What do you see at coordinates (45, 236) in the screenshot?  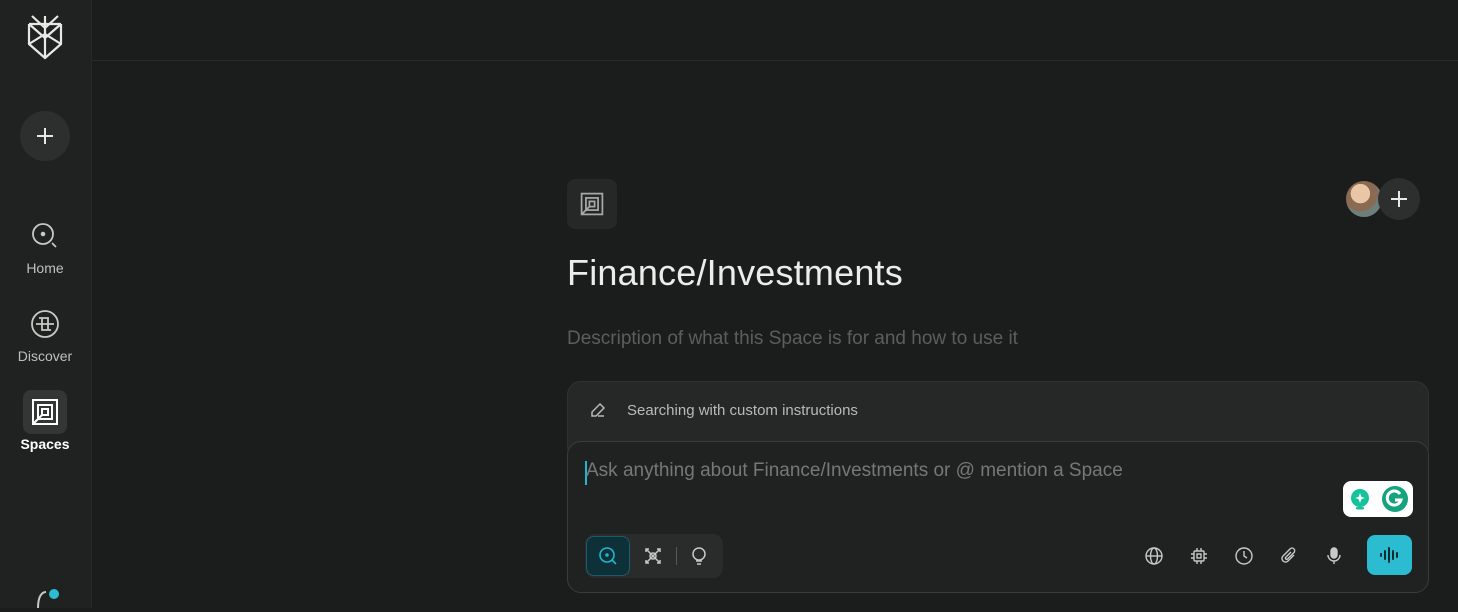 I see `home-search-icon` at bounding box center [45, 236].